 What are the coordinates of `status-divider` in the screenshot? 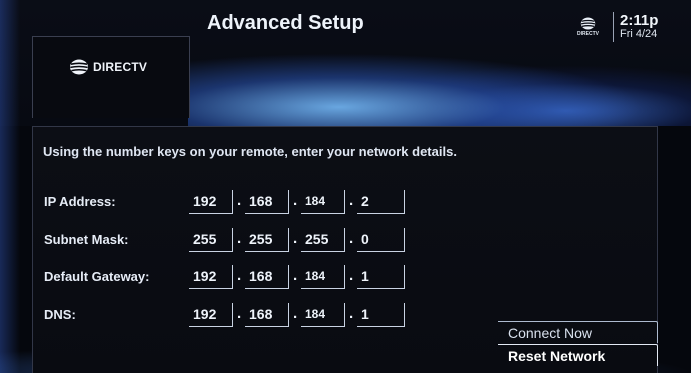 It's located at (613, 27).